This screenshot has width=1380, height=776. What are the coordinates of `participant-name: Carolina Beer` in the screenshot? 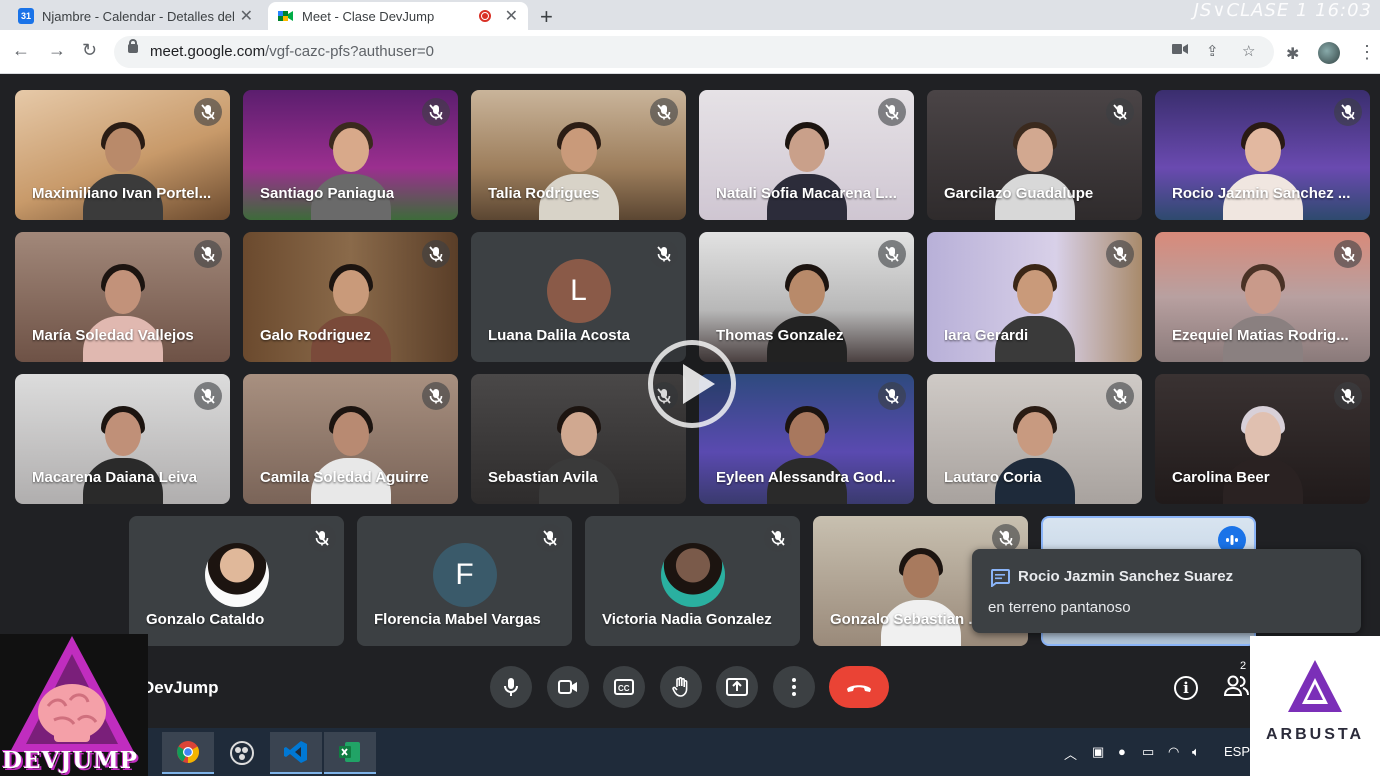 It's located at (1221, 477).